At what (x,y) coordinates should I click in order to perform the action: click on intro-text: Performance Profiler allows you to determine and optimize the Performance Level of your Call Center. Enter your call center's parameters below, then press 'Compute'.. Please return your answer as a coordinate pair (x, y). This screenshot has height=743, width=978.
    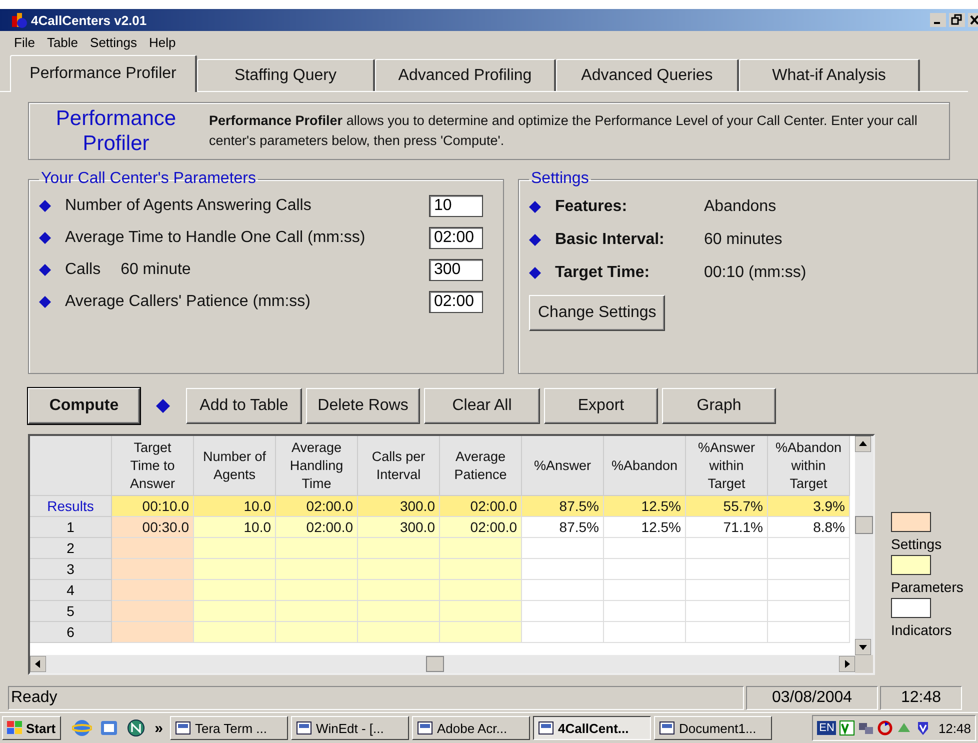
    Looking at the image, I should click on (563, 131).